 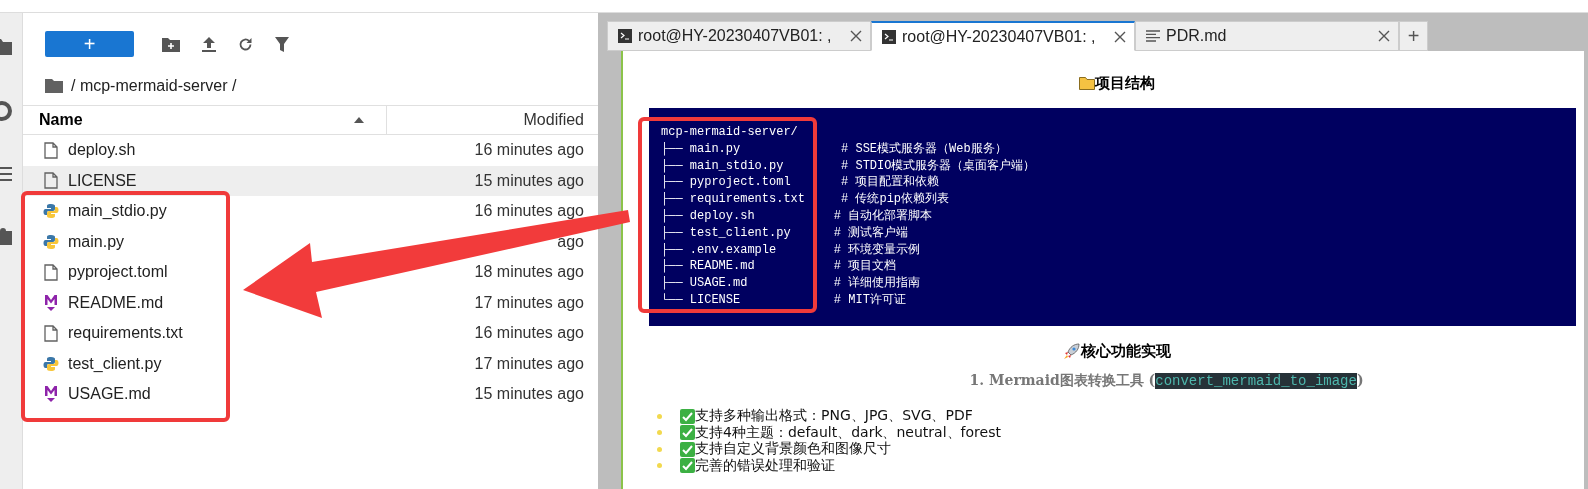 What do you see at coordinates (209, 44) in the screenshot?
I see `upload-icon` at bounding box center [209, 44].